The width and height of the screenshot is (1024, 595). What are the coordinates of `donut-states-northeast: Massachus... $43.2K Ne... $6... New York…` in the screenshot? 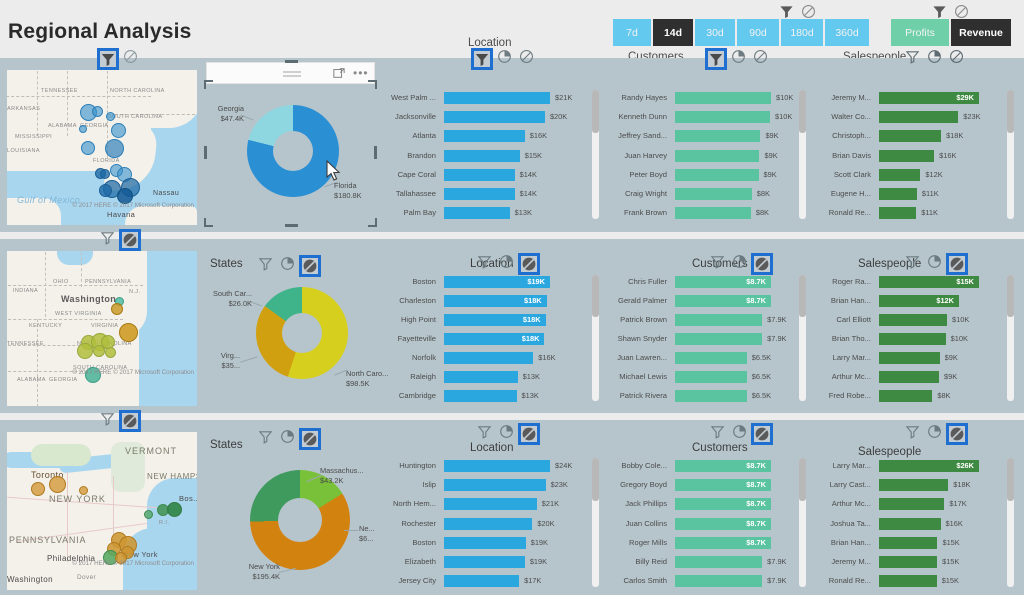 It's located at (292, 519).